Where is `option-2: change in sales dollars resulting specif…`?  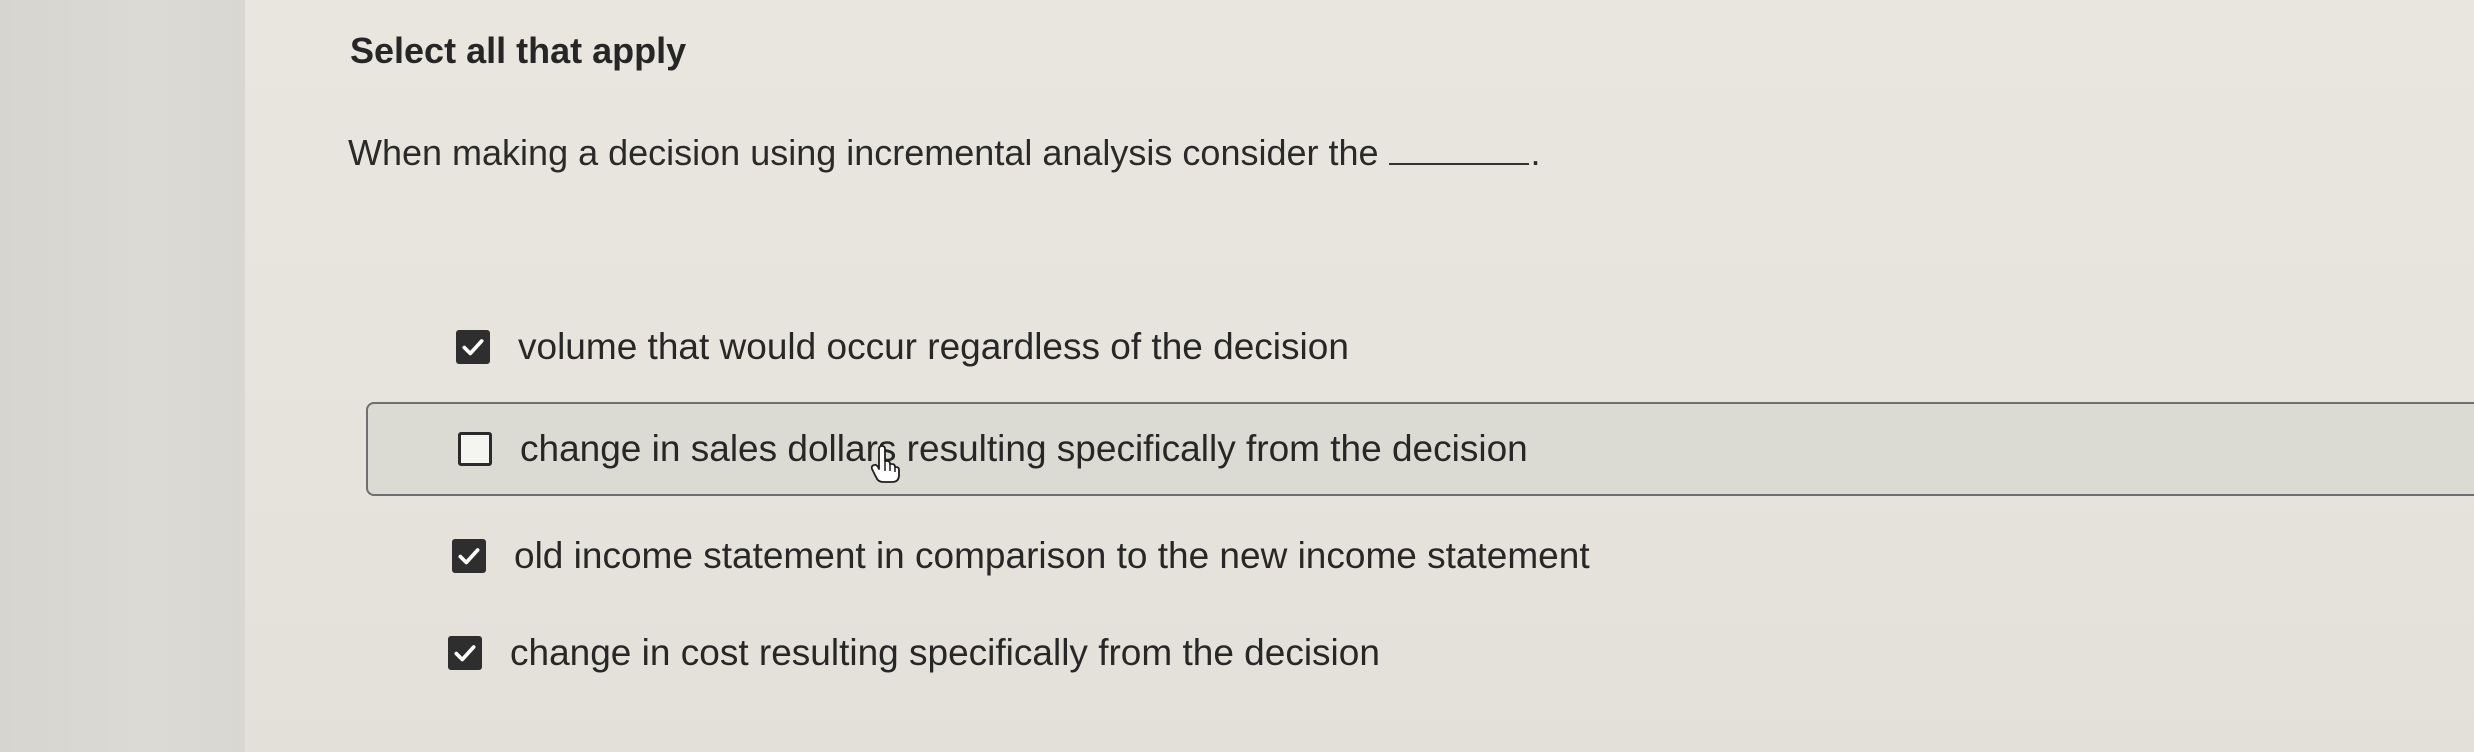 option-2: change in sales dollars resulting specif… is located at coordinates (1420, 449).